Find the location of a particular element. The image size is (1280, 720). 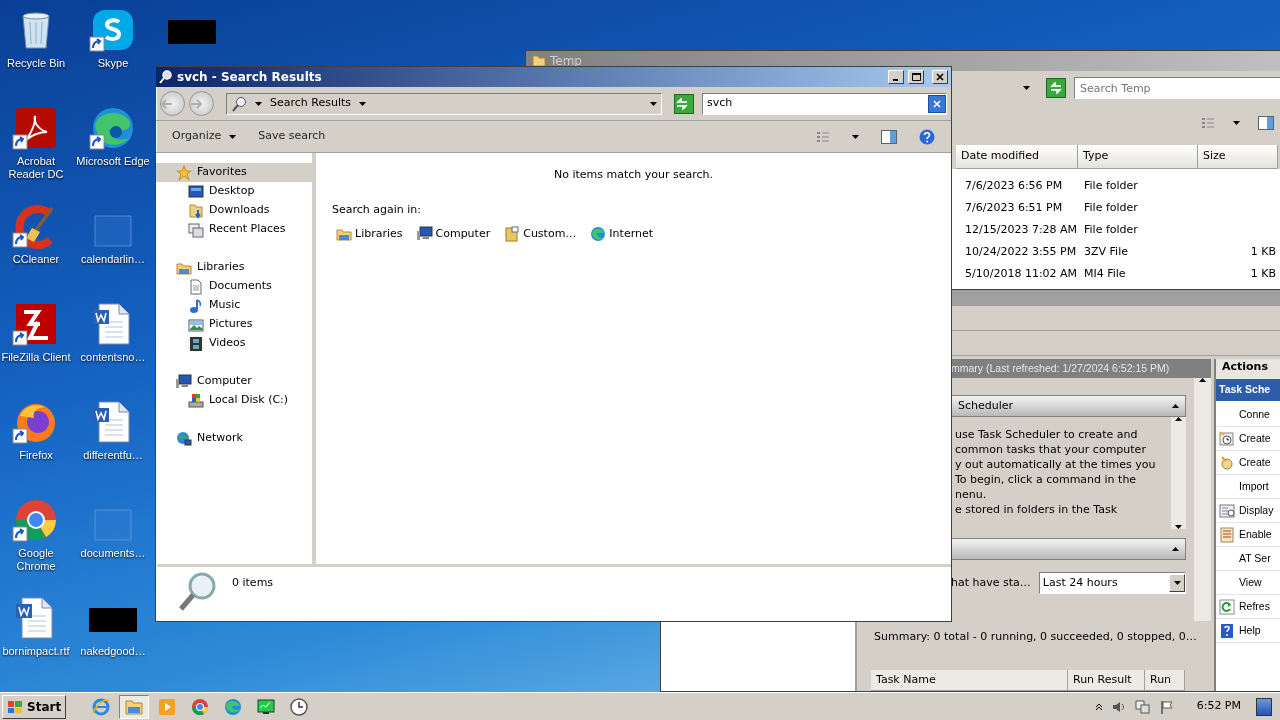

close-button is located at coordinates (940, 77).